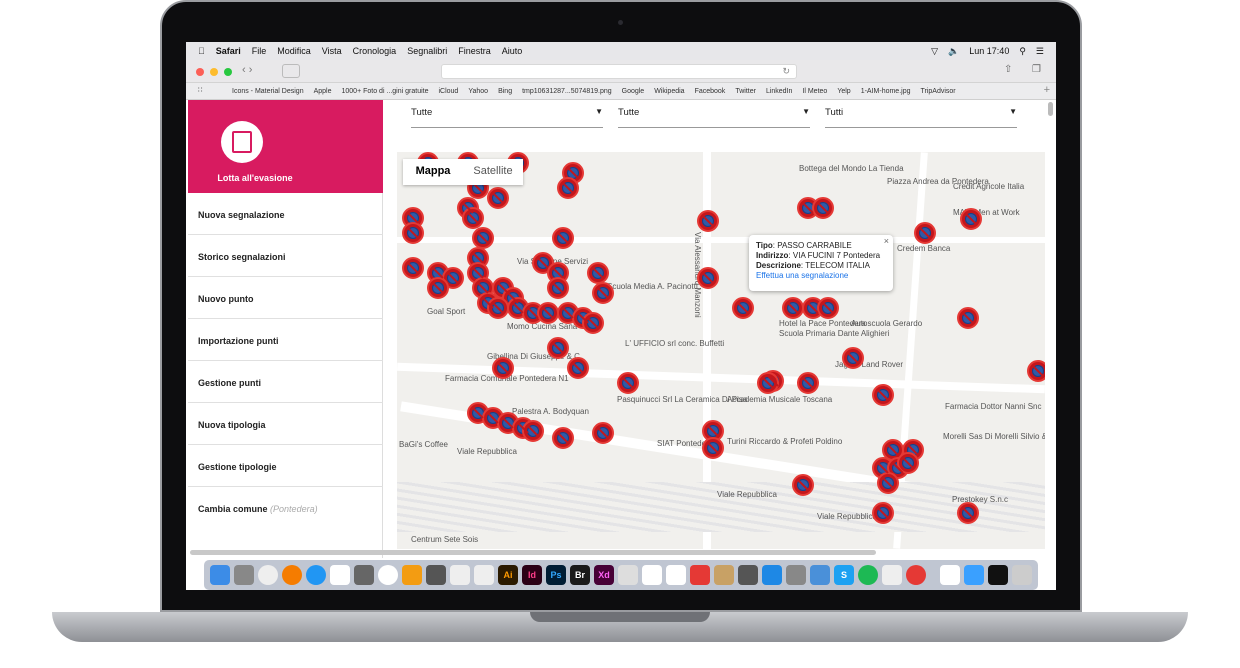  Describe the element at coordinates (745, 91) in the screenshot. I see `bookmark: Twitter` at that location.